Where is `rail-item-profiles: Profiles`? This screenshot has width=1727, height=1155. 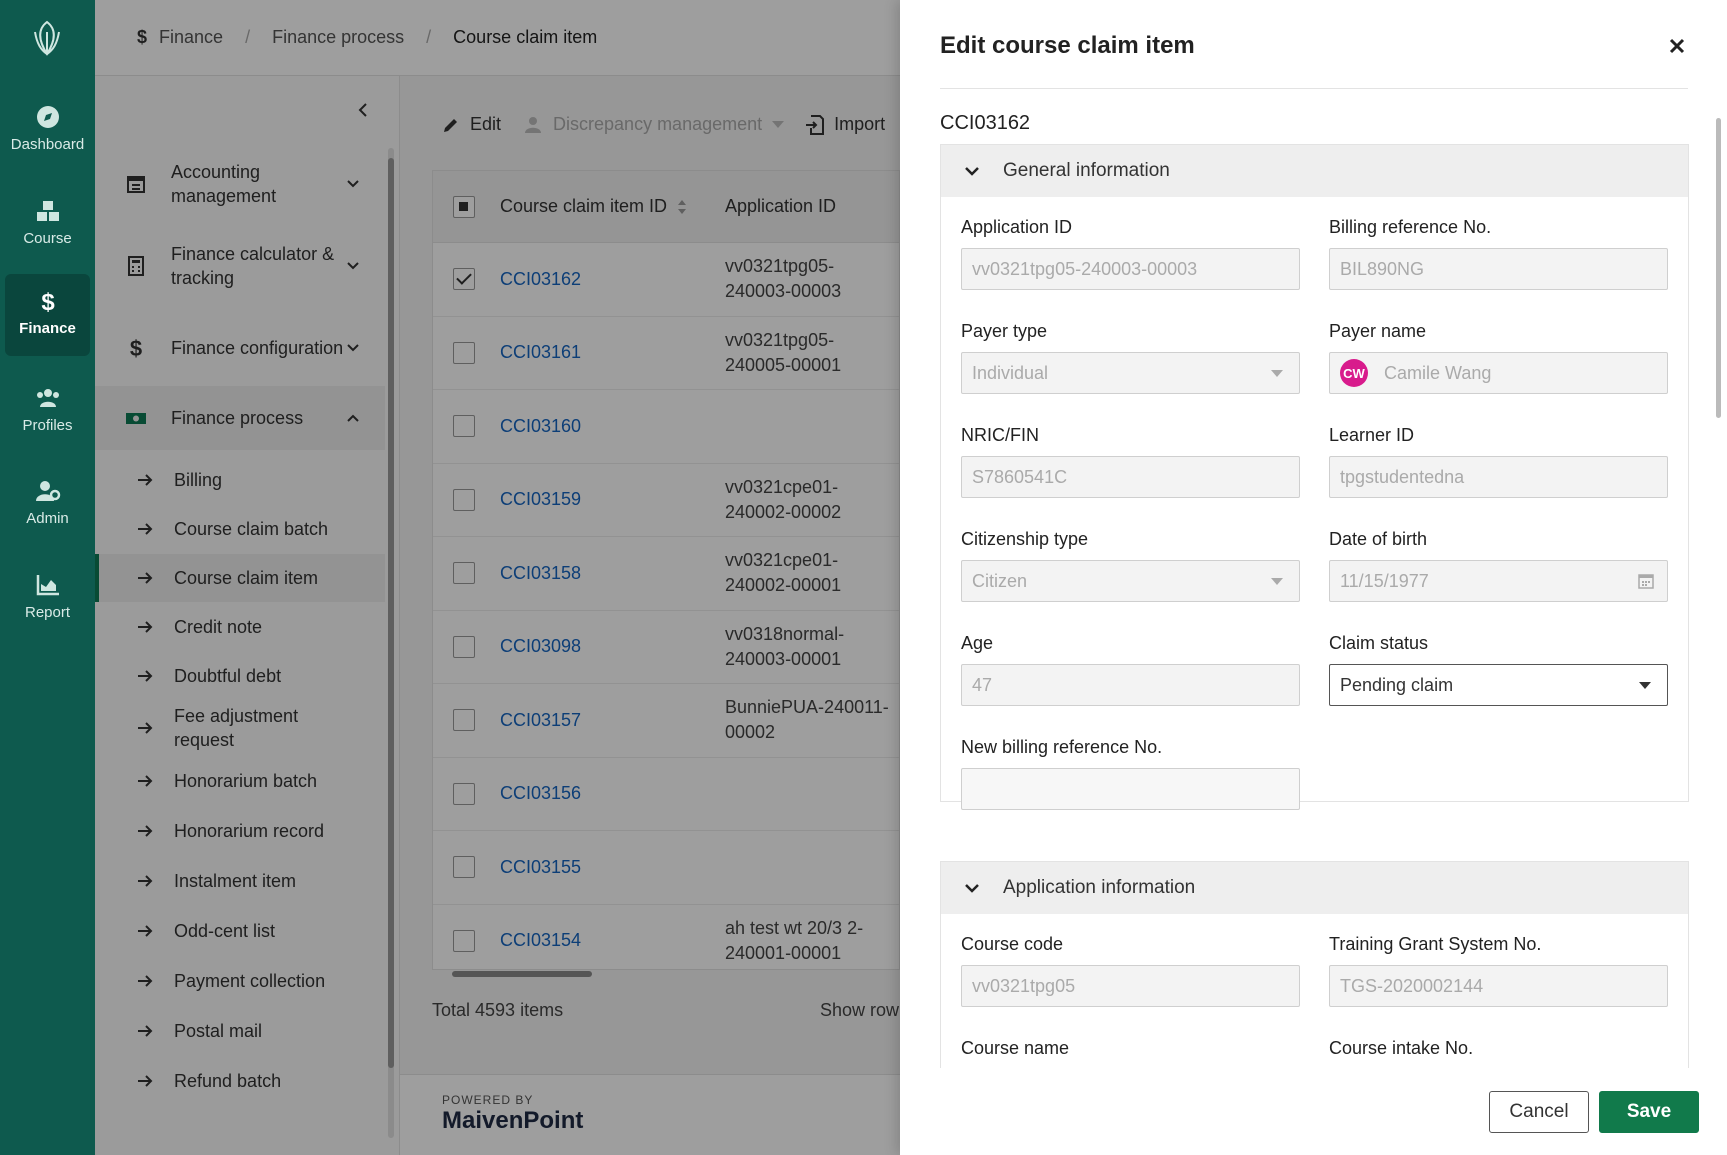
rail-item-profiles: Profiles is located at coordinates (47, 412).